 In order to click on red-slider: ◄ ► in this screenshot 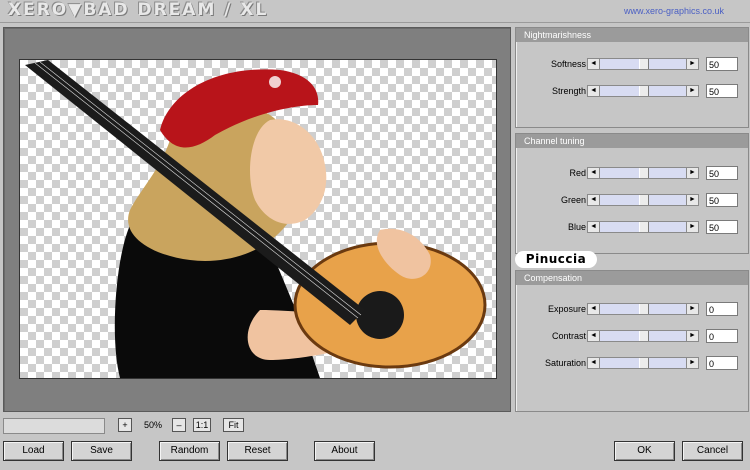, I will do `click(643, 173)`.